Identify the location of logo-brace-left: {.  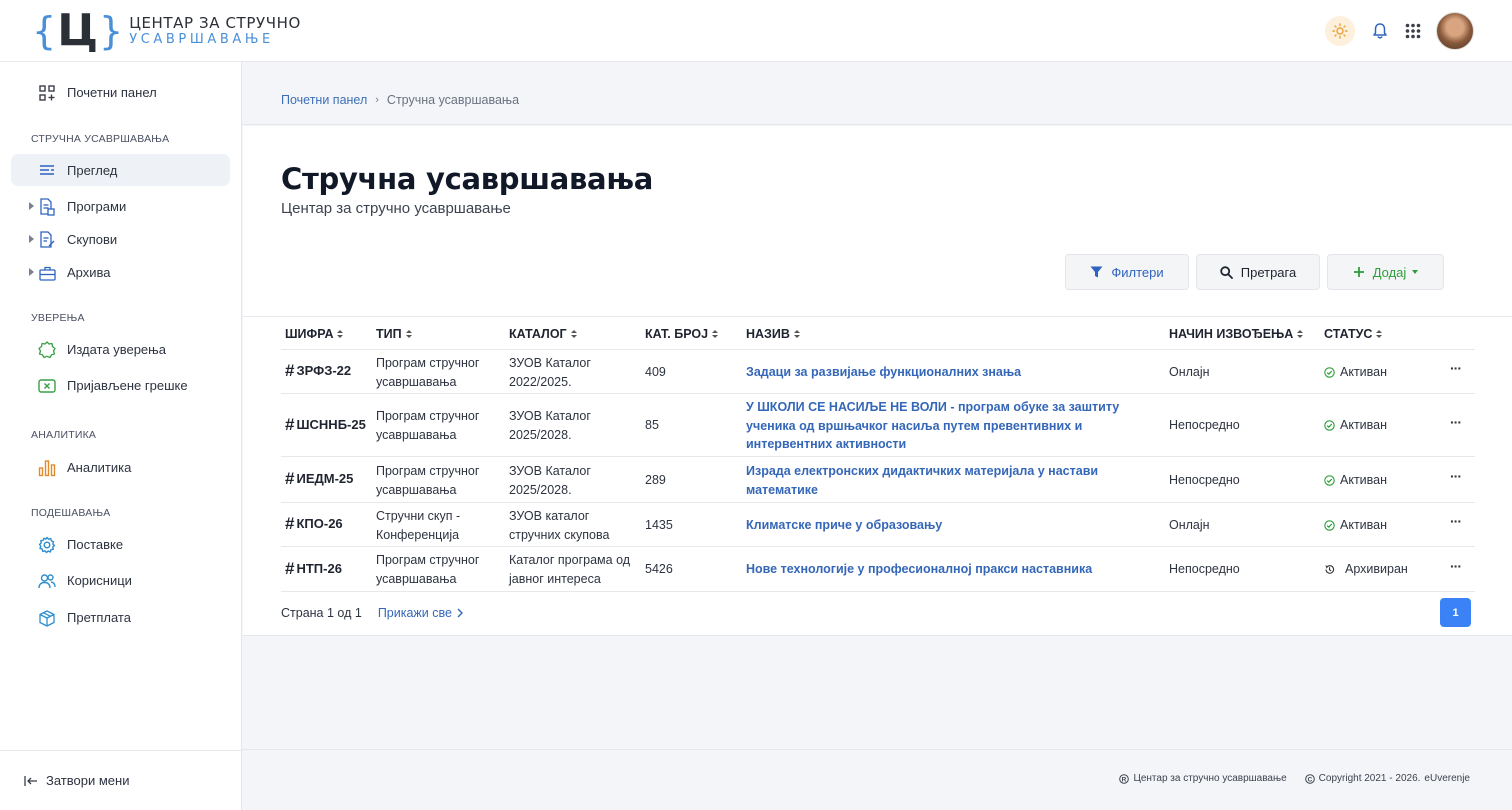
(44, 31).